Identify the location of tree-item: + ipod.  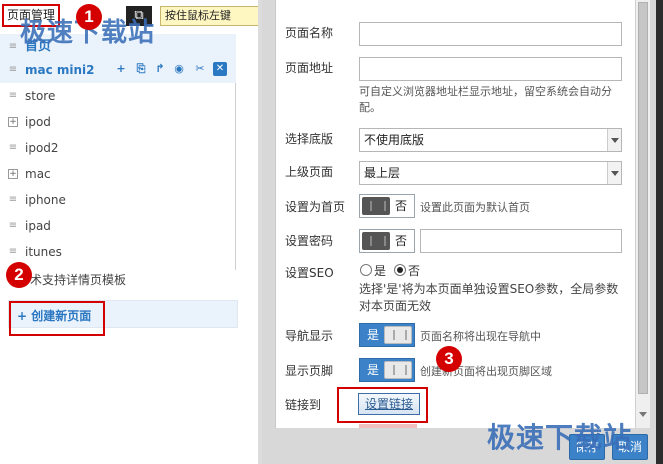
(118, 122).